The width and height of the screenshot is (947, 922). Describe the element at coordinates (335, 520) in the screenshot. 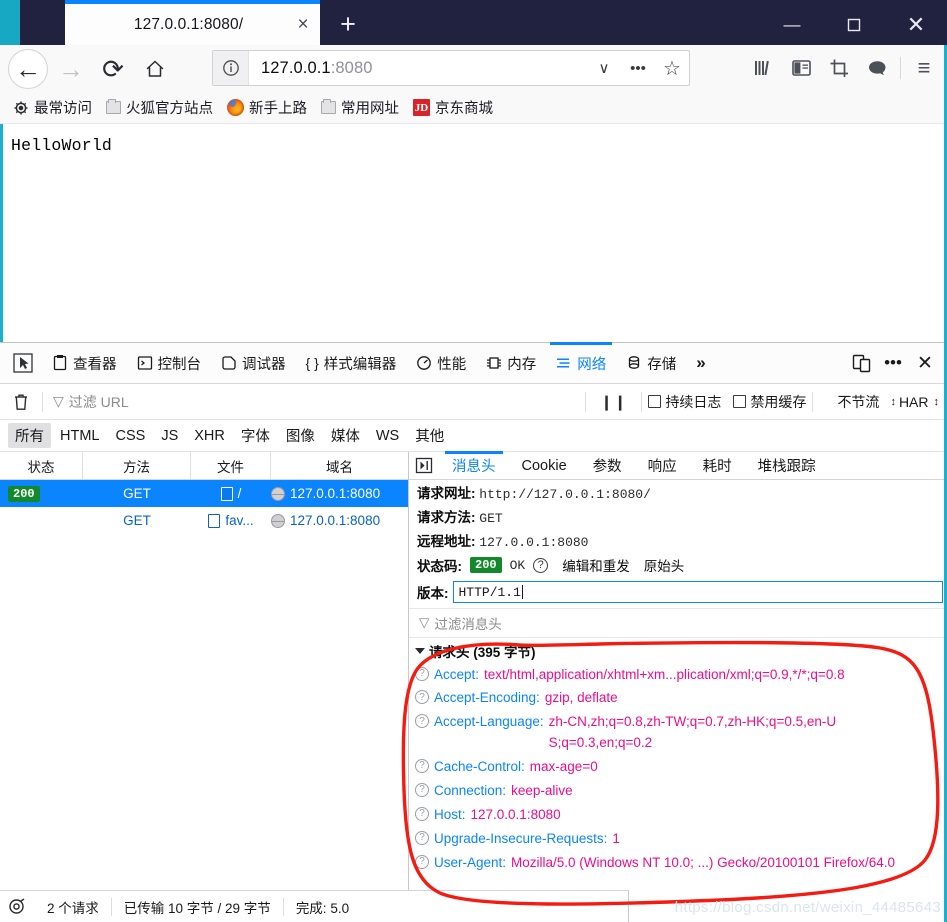

I see `row-domain-label: 127.0.0.1:8080` at that location.